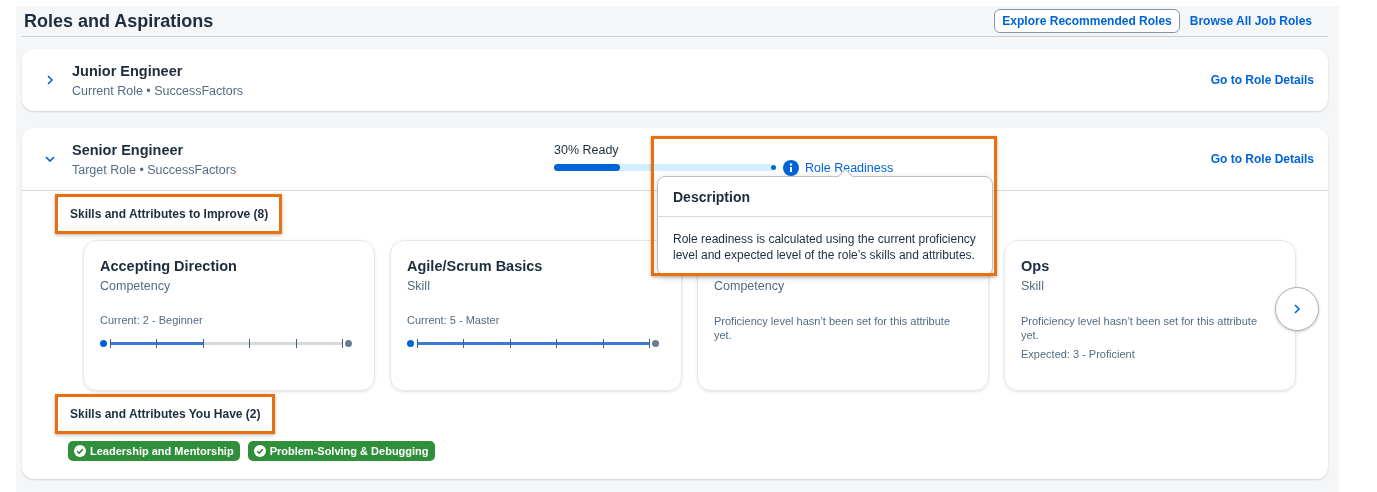 Image resolution: width=1377 pixels, height=492 pixels. Describe the element at coordinates (349, 451) in the screenshot. I see `tag-label: Problem-Solving & Debugging` at that location.